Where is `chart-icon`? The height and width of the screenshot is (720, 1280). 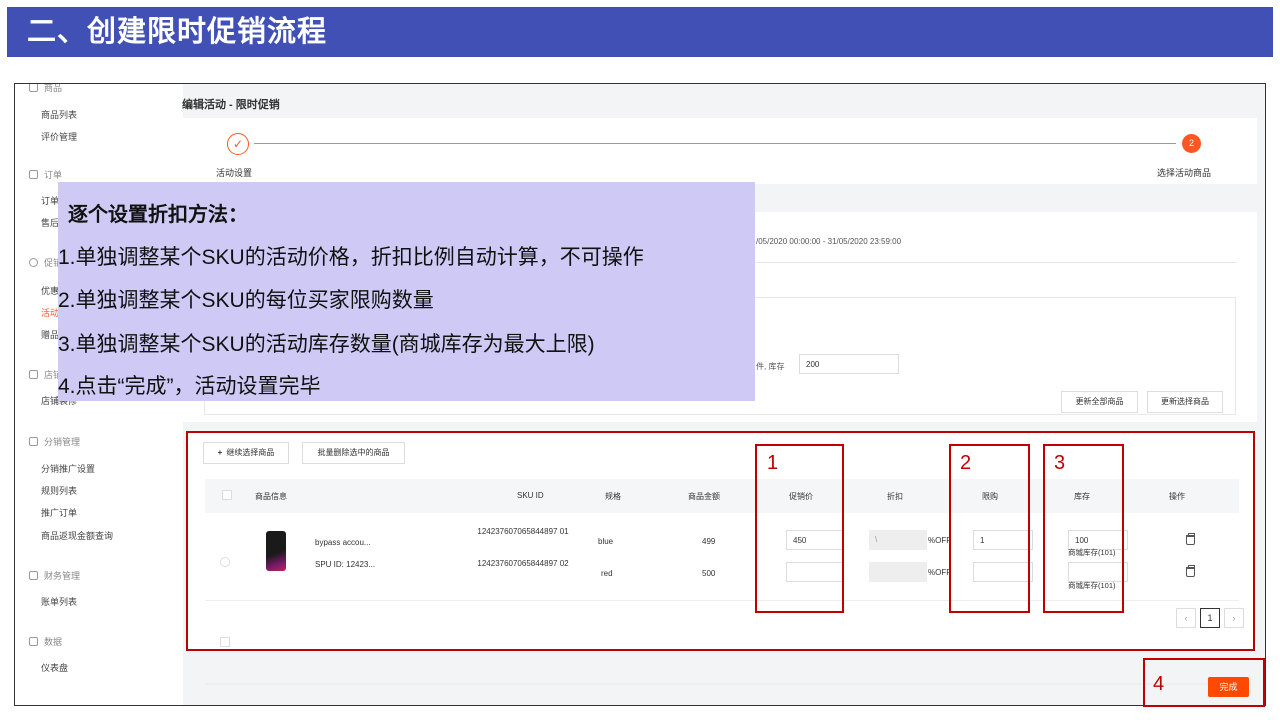 chart-icon is located at coordinates (33, 641).